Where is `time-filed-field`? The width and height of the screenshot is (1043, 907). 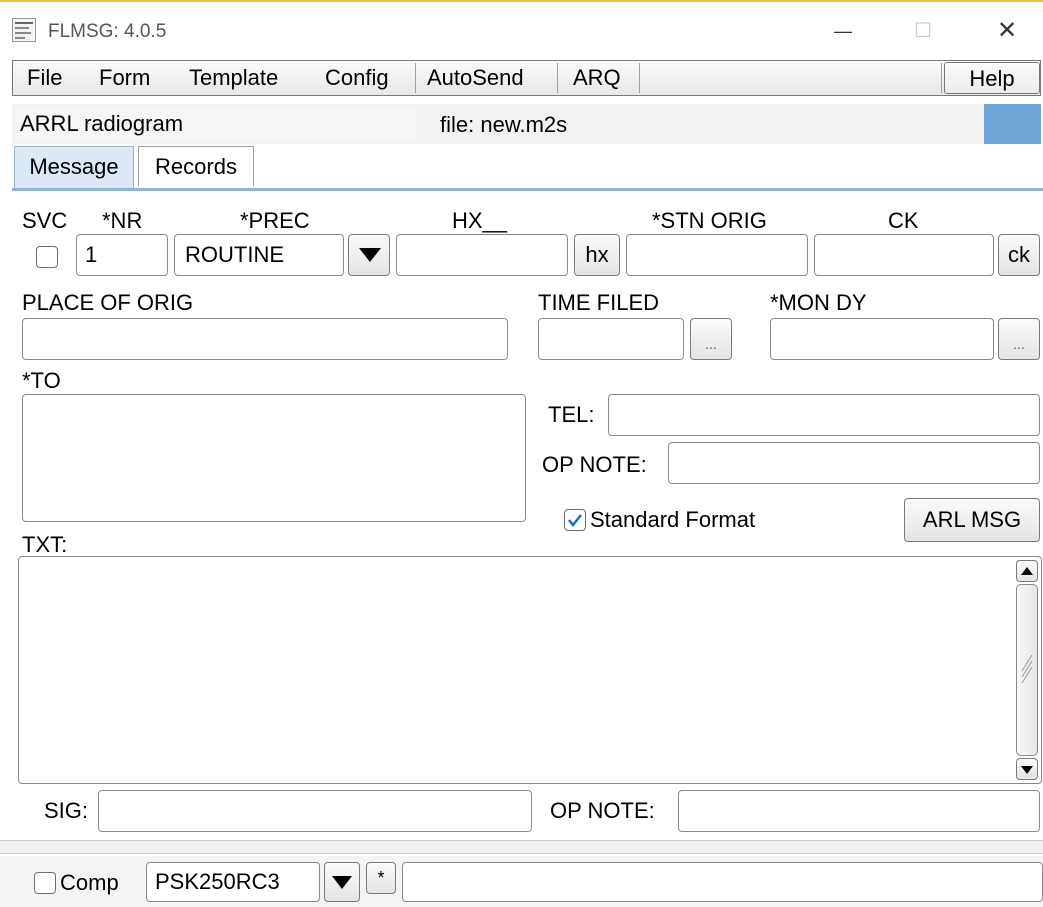
time-filed-field is located at coordinates (611, 339).